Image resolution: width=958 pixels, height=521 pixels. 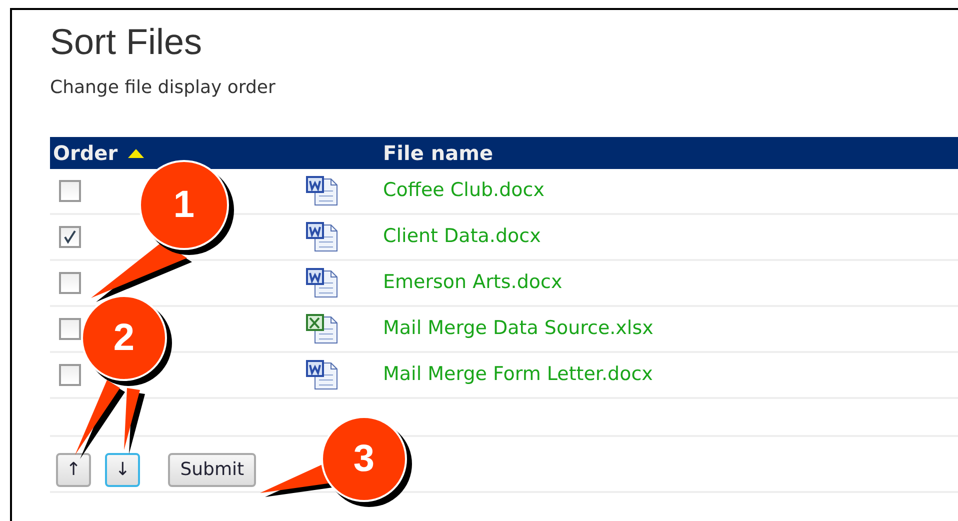 What do you see at coordinates (74, 469) in the screenshot?
I see `move-up-button: ↑` at bounding box center [74, 469].